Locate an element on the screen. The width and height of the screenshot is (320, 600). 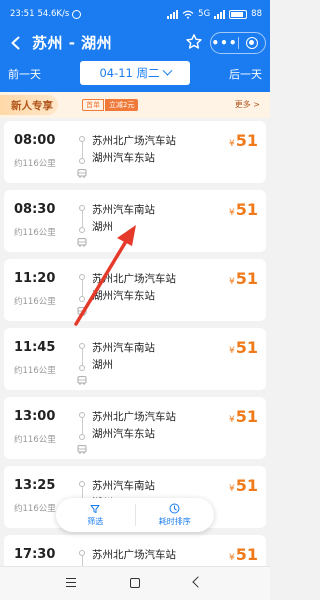
promo-tag: 新人专享 is located at coordinates (29, 105).